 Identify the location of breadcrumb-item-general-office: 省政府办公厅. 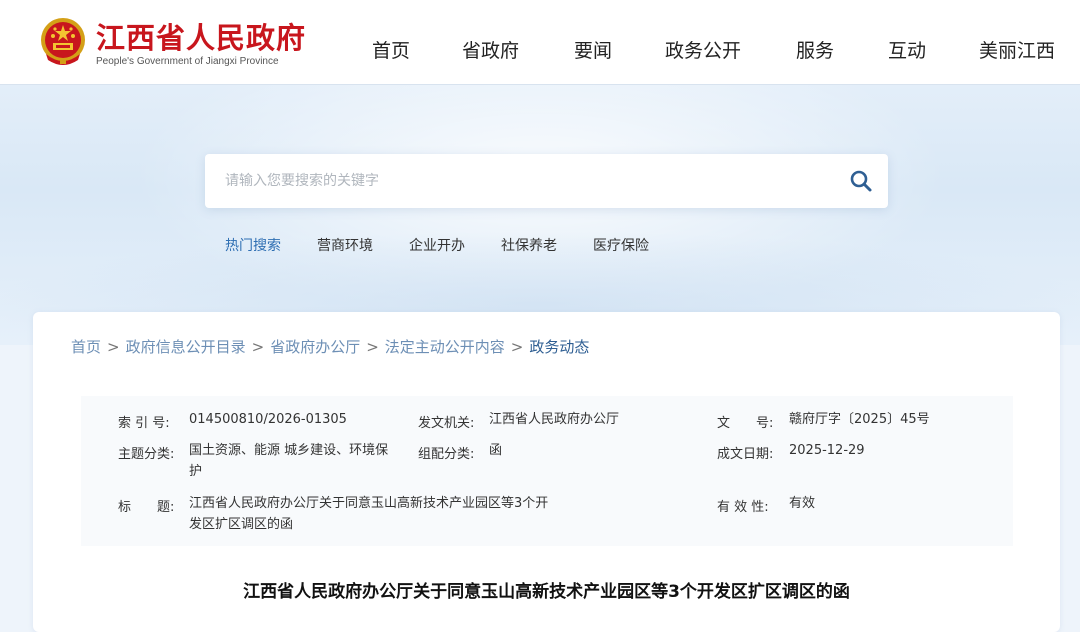
(315, 347).